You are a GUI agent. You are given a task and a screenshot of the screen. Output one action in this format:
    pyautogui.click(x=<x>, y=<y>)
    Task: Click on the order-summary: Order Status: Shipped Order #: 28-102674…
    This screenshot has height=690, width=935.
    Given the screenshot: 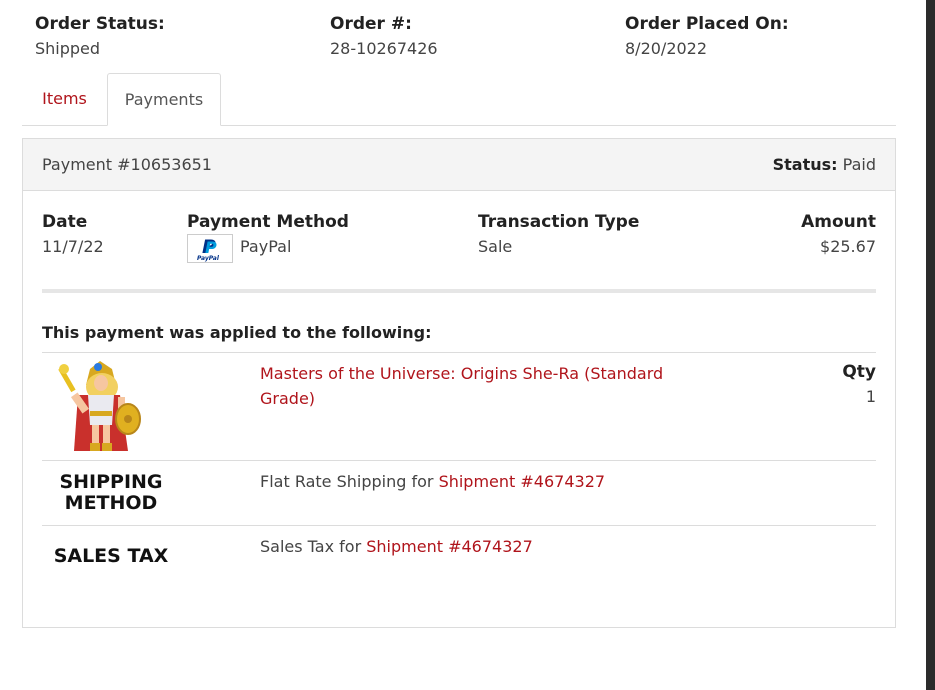 What is the action you would take?
    pyautogui.click(x=475, y=37)
    